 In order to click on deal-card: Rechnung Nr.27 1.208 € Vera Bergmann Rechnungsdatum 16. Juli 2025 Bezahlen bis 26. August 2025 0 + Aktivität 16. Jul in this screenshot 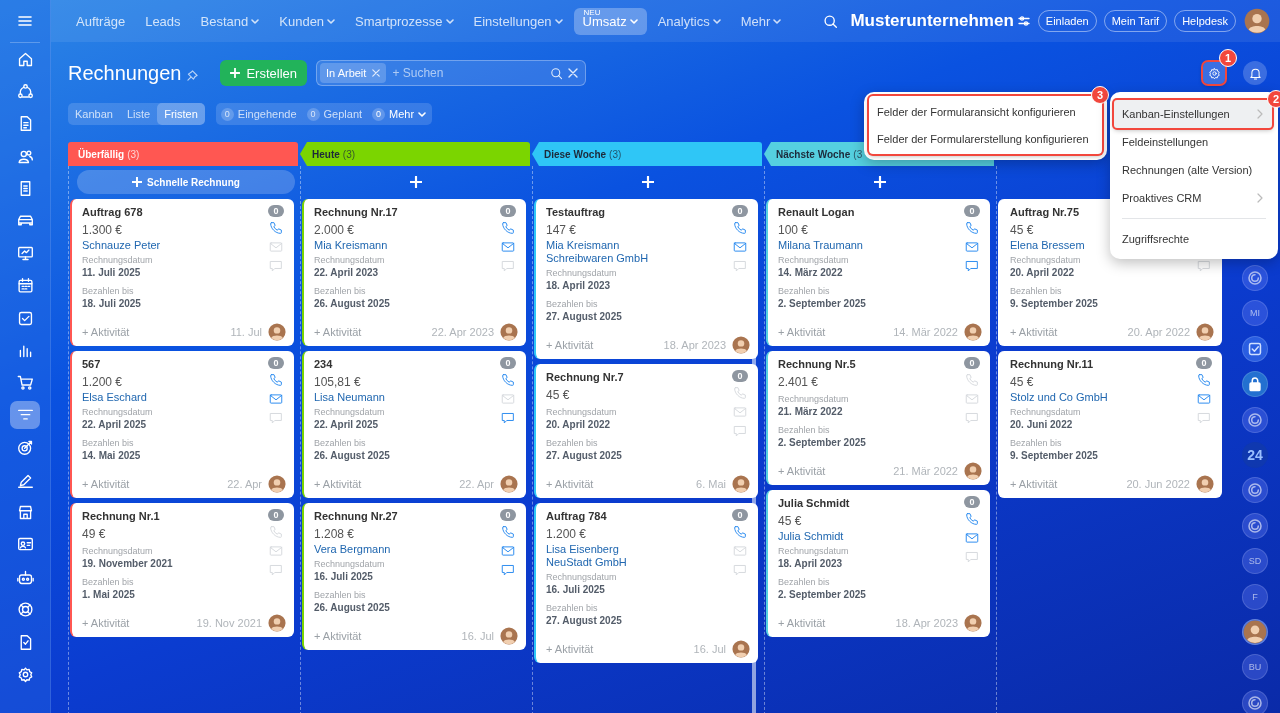, I will do `click(414, 576)`.